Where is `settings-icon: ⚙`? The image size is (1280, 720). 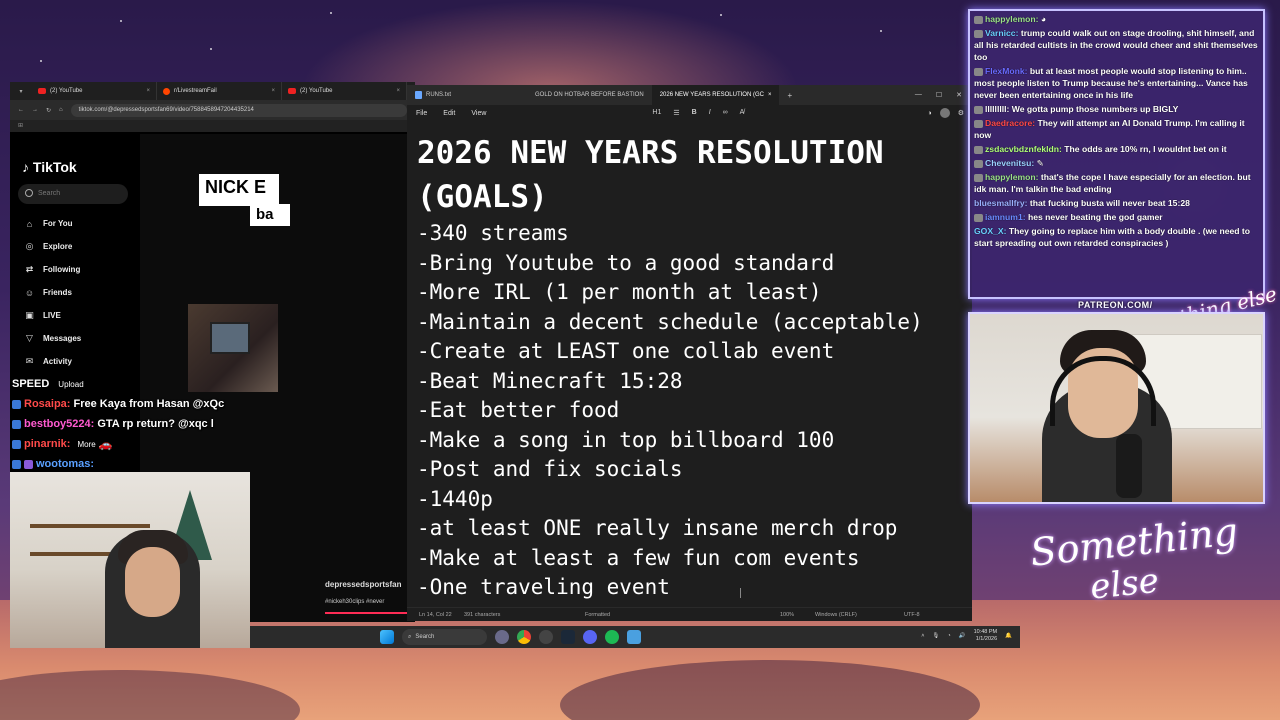 settings-icon: ⚙ is located at coordinates (961, 113).